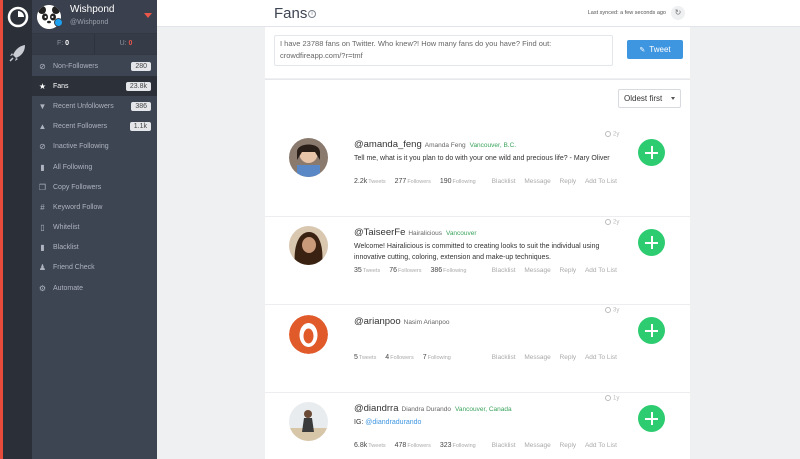 The width and height of the screenshot is (800, 459). I want to click on rocket-icon, so click(18, 53).